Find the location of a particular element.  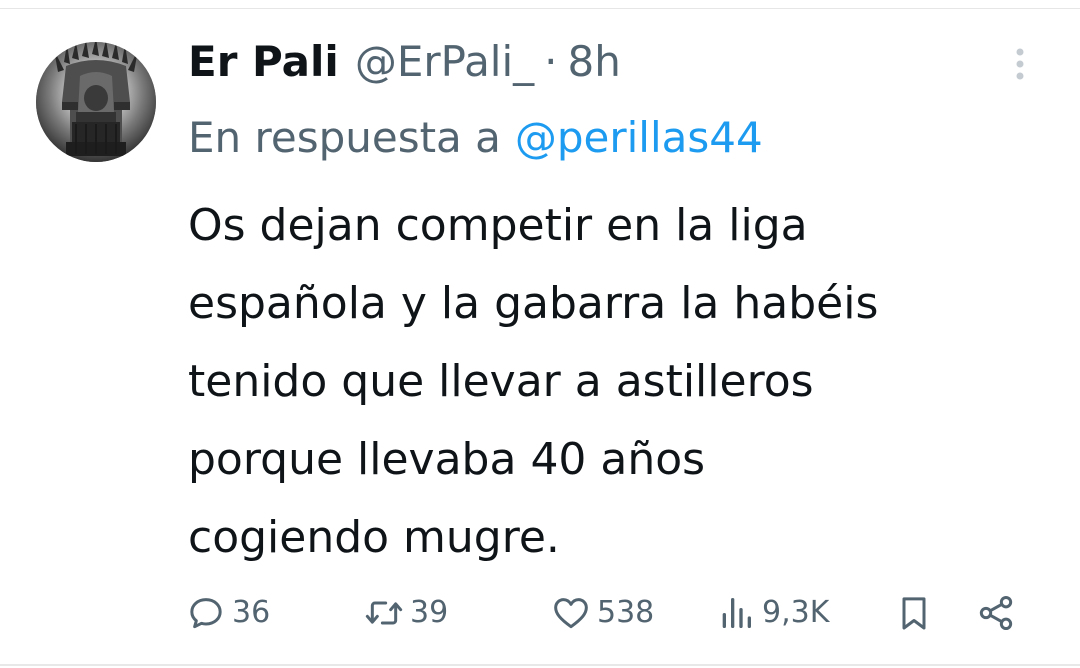

tweet-actions-bar: 36 39 538 9,3K is located at coordinates (540, 613).